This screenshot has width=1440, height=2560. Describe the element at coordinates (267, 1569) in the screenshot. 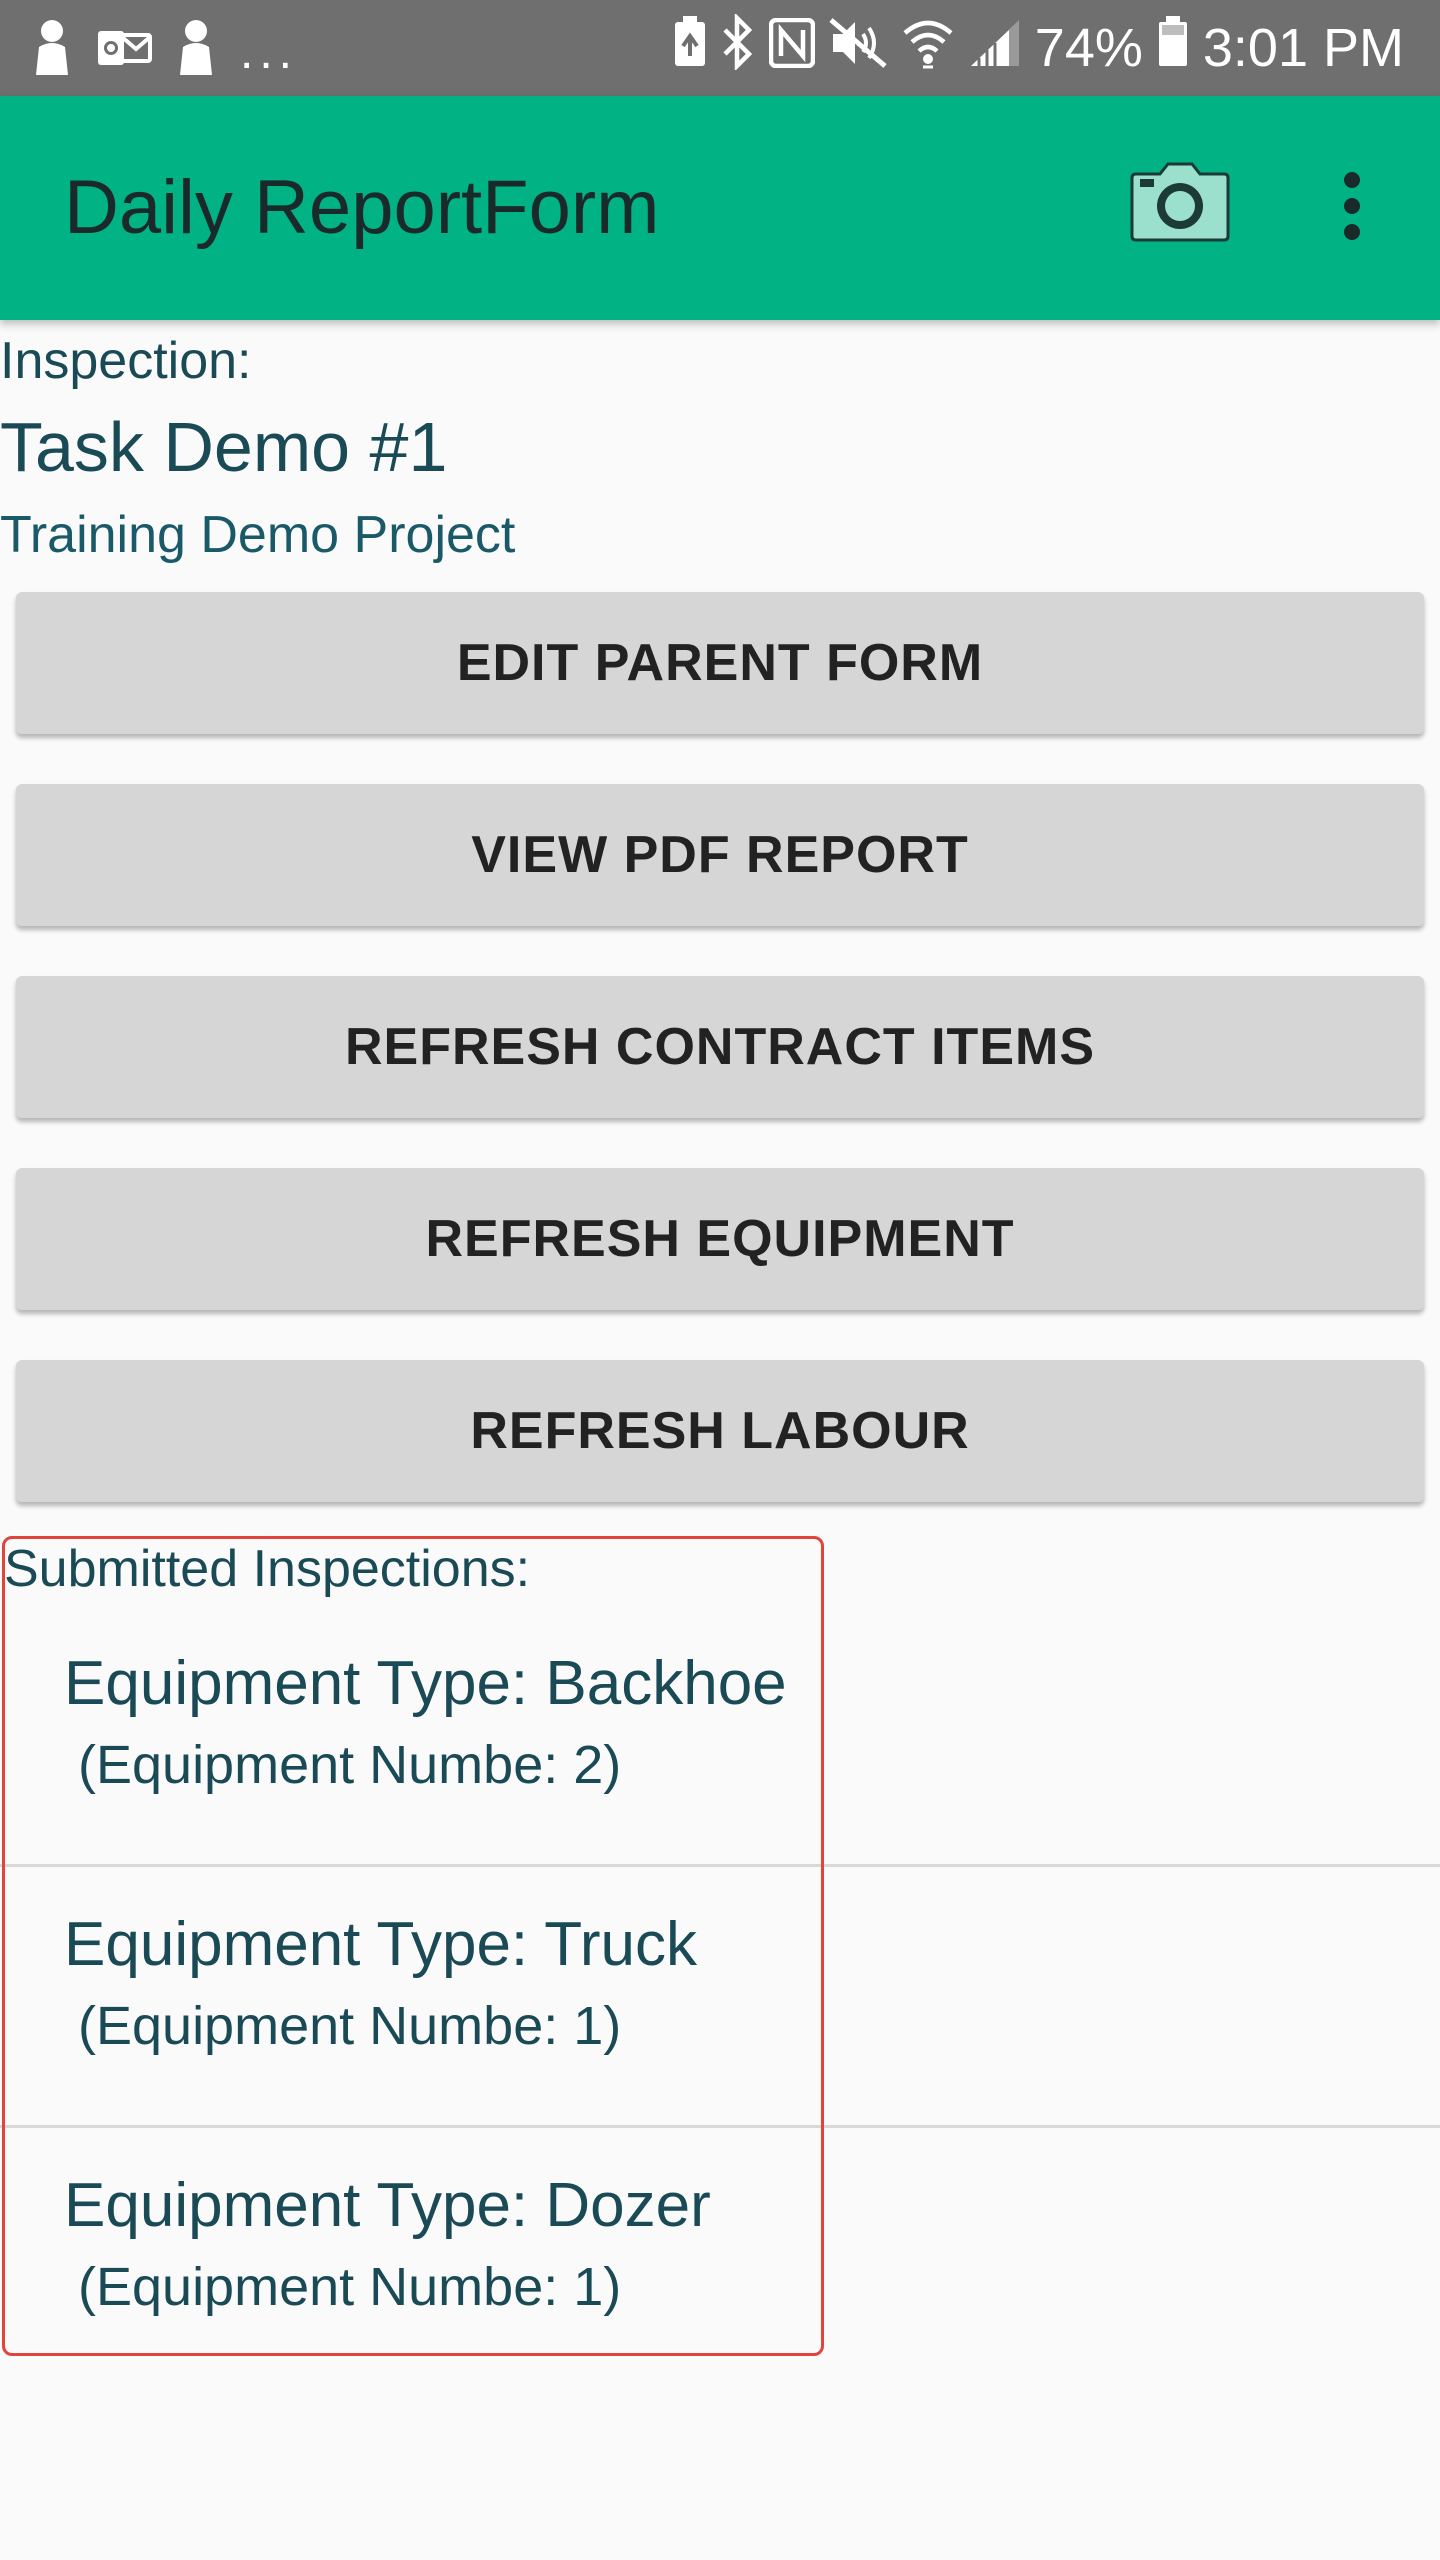

I see `submitted-inspections-label: Submitted Inspections:` at that location.